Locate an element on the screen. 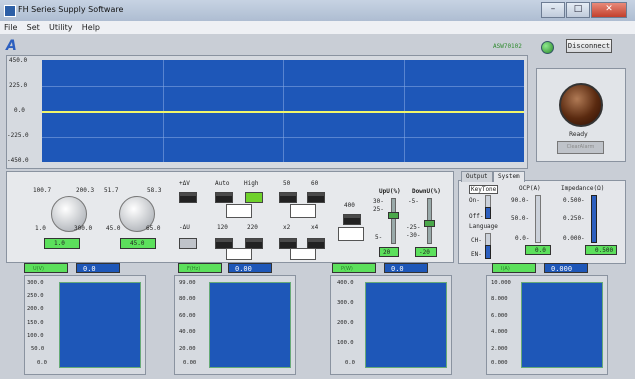 The image size is (635, 379). meter-tick: 2.000 is located at coordinates (499, 349).